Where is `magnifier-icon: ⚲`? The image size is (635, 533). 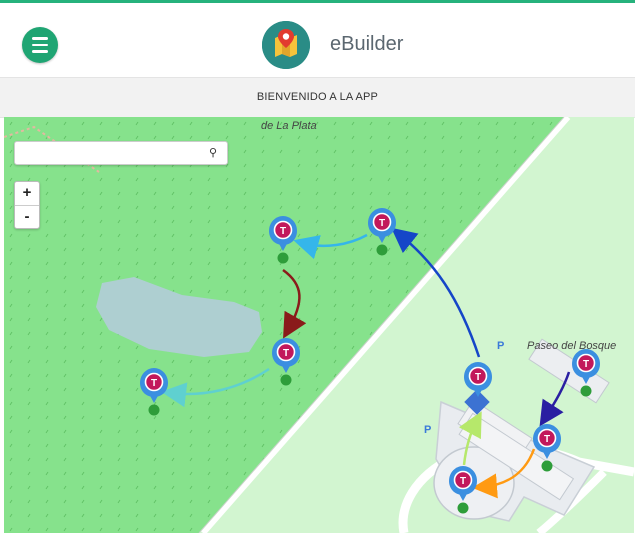
magnifier-icon: ⚲ is located at coordinates (213, 152).